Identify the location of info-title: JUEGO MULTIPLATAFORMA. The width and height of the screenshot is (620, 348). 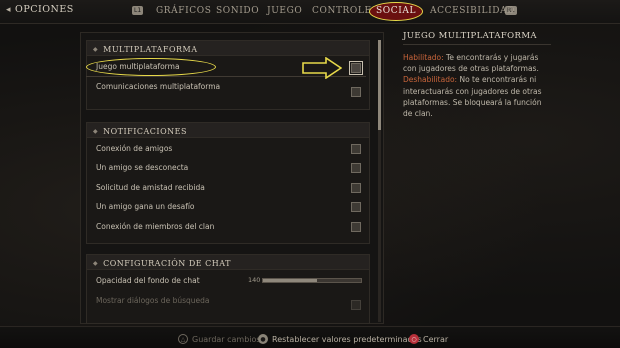
(470, 36).